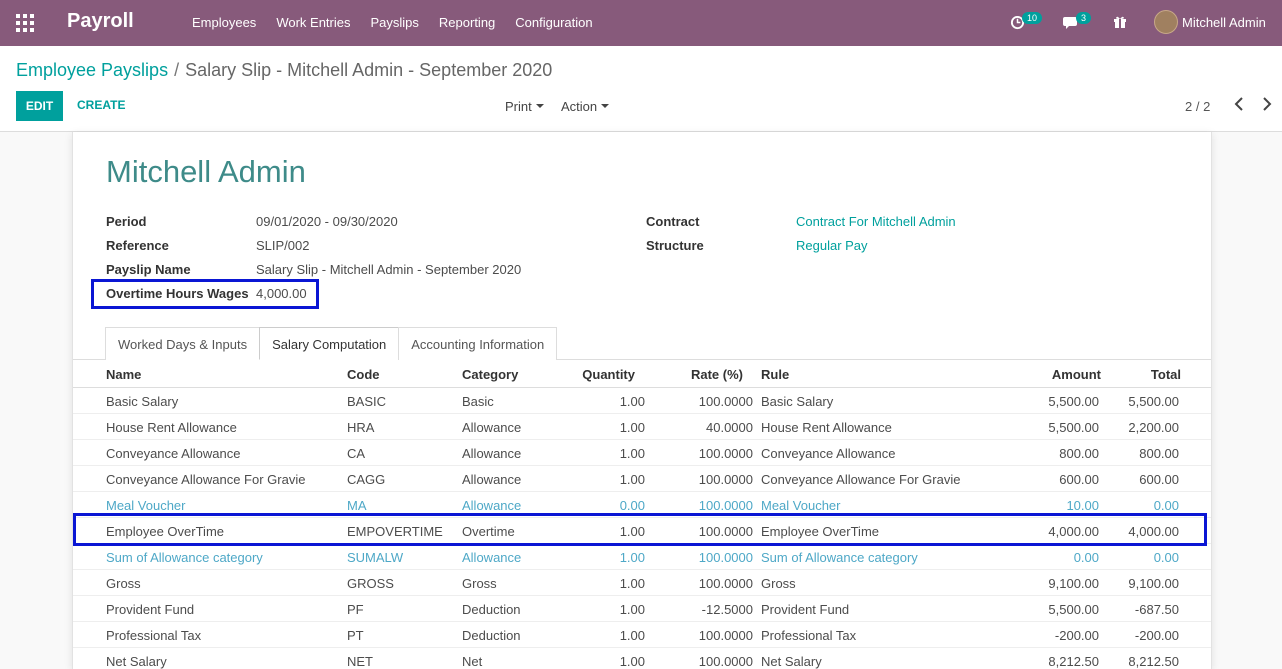 The image size is (1282, 669). What do you see at coordinates (355, 609) in the screenshot?
I see `cell-code: PF` at bounding box center [355, 609].